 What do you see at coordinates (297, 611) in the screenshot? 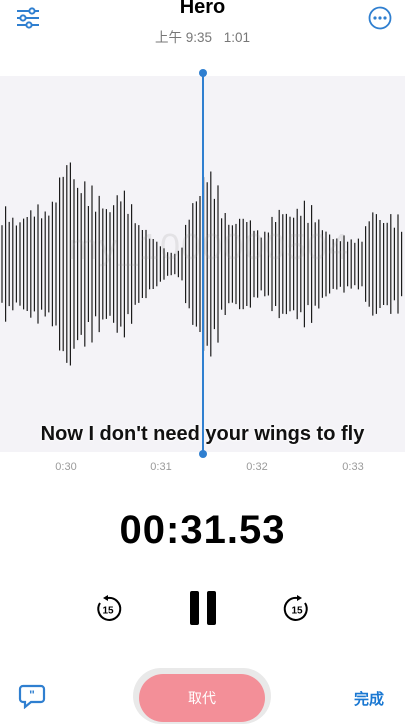
I see `skip-forward-label: 15` at bounding box center [297, 611].